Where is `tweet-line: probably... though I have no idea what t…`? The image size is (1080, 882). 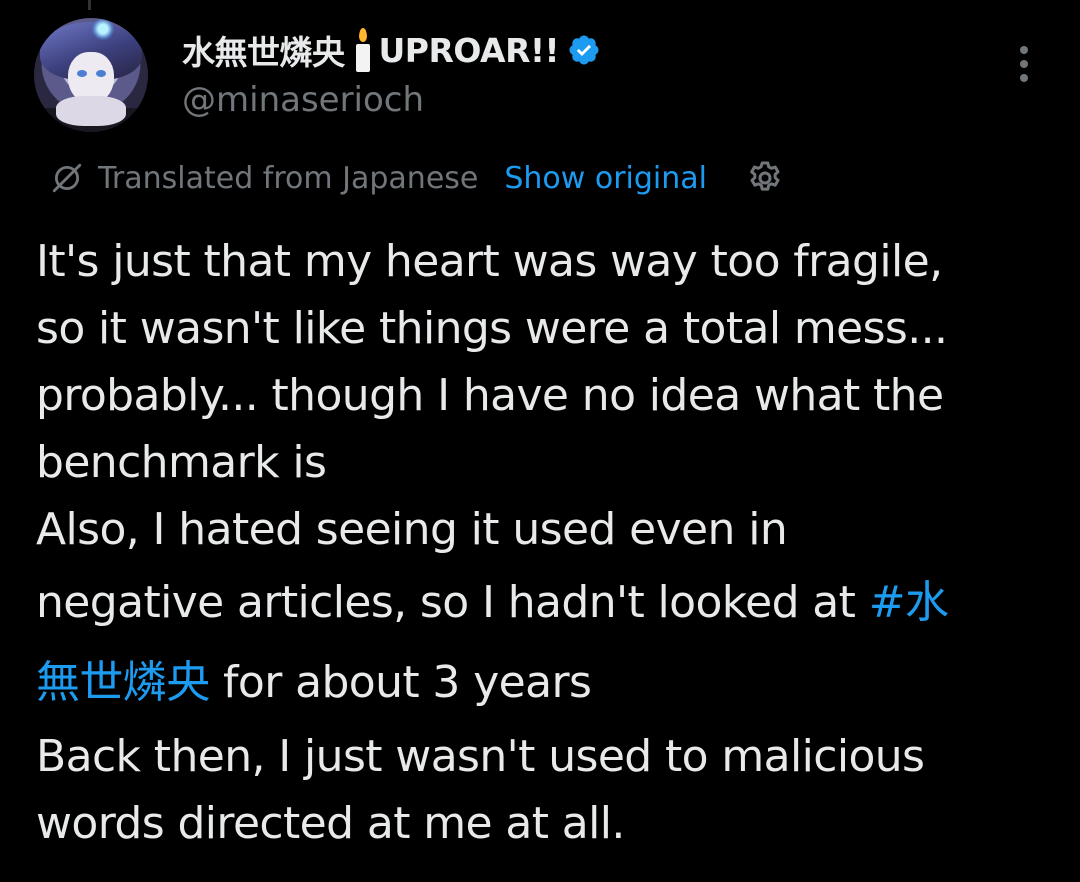 tweet-line: probably... though I have no idea what t… is located at coordinates (490, 395).